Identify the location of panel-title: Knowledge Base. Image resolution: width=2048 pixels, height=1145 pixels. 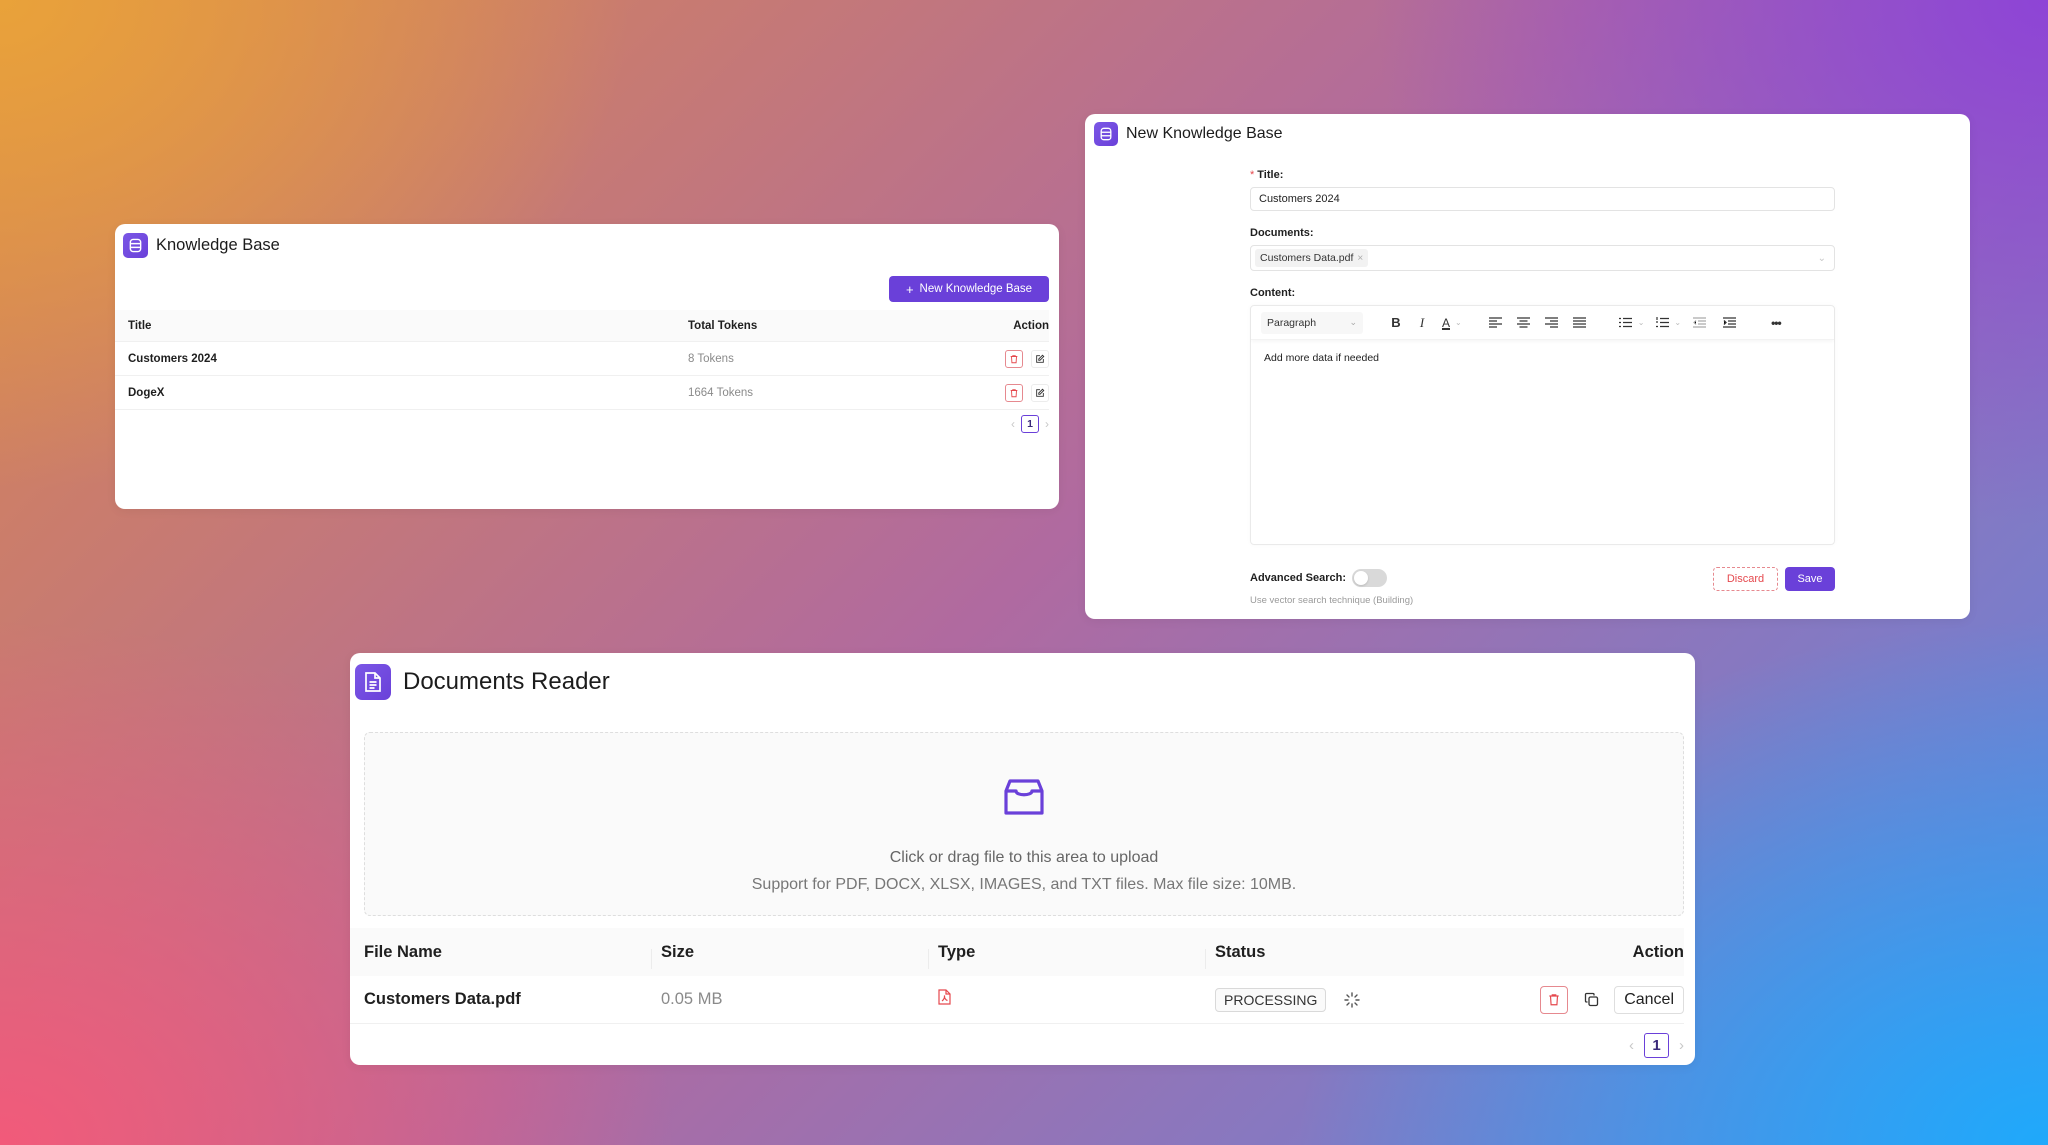
(218, 245).